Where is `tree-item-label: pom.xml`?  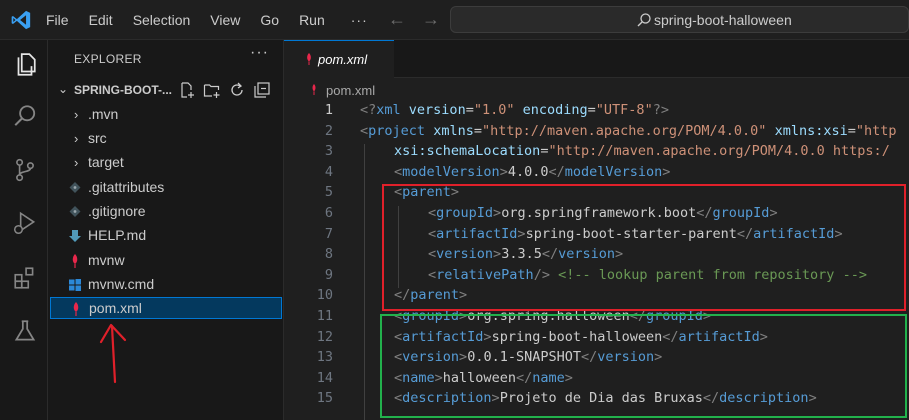 tree-item-label: pom.xml is located at coordinates (115, 308).